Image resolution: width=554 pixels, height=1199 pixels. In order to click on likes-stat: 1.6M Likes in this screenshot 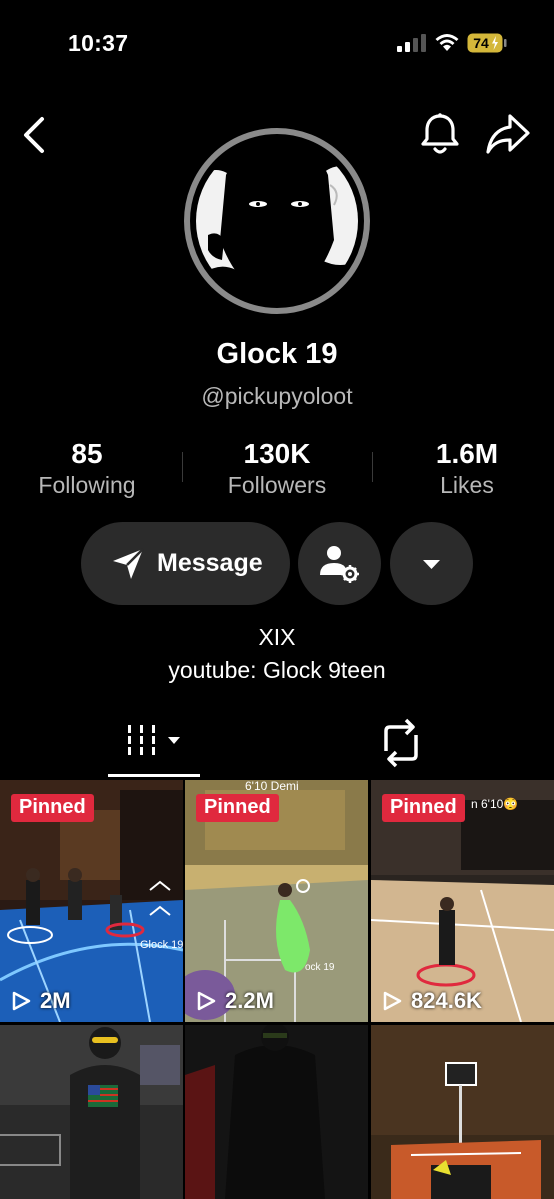, I will do `click(467, 468)`.